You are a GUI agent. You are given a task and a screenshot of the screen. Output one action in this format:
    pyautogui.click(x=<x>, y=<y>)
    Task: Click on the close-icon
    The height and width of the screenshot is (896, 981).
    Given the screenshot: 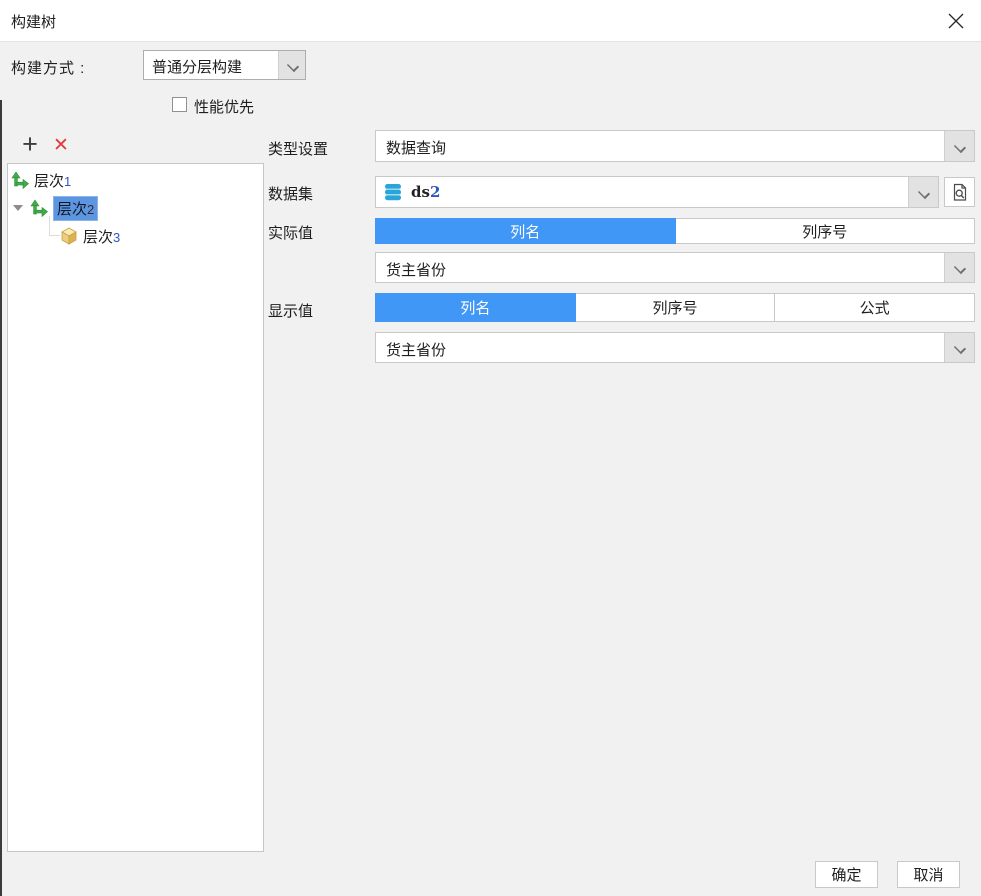 What is the action you would take?
    pyautogui.click(x=956, y=21)
    